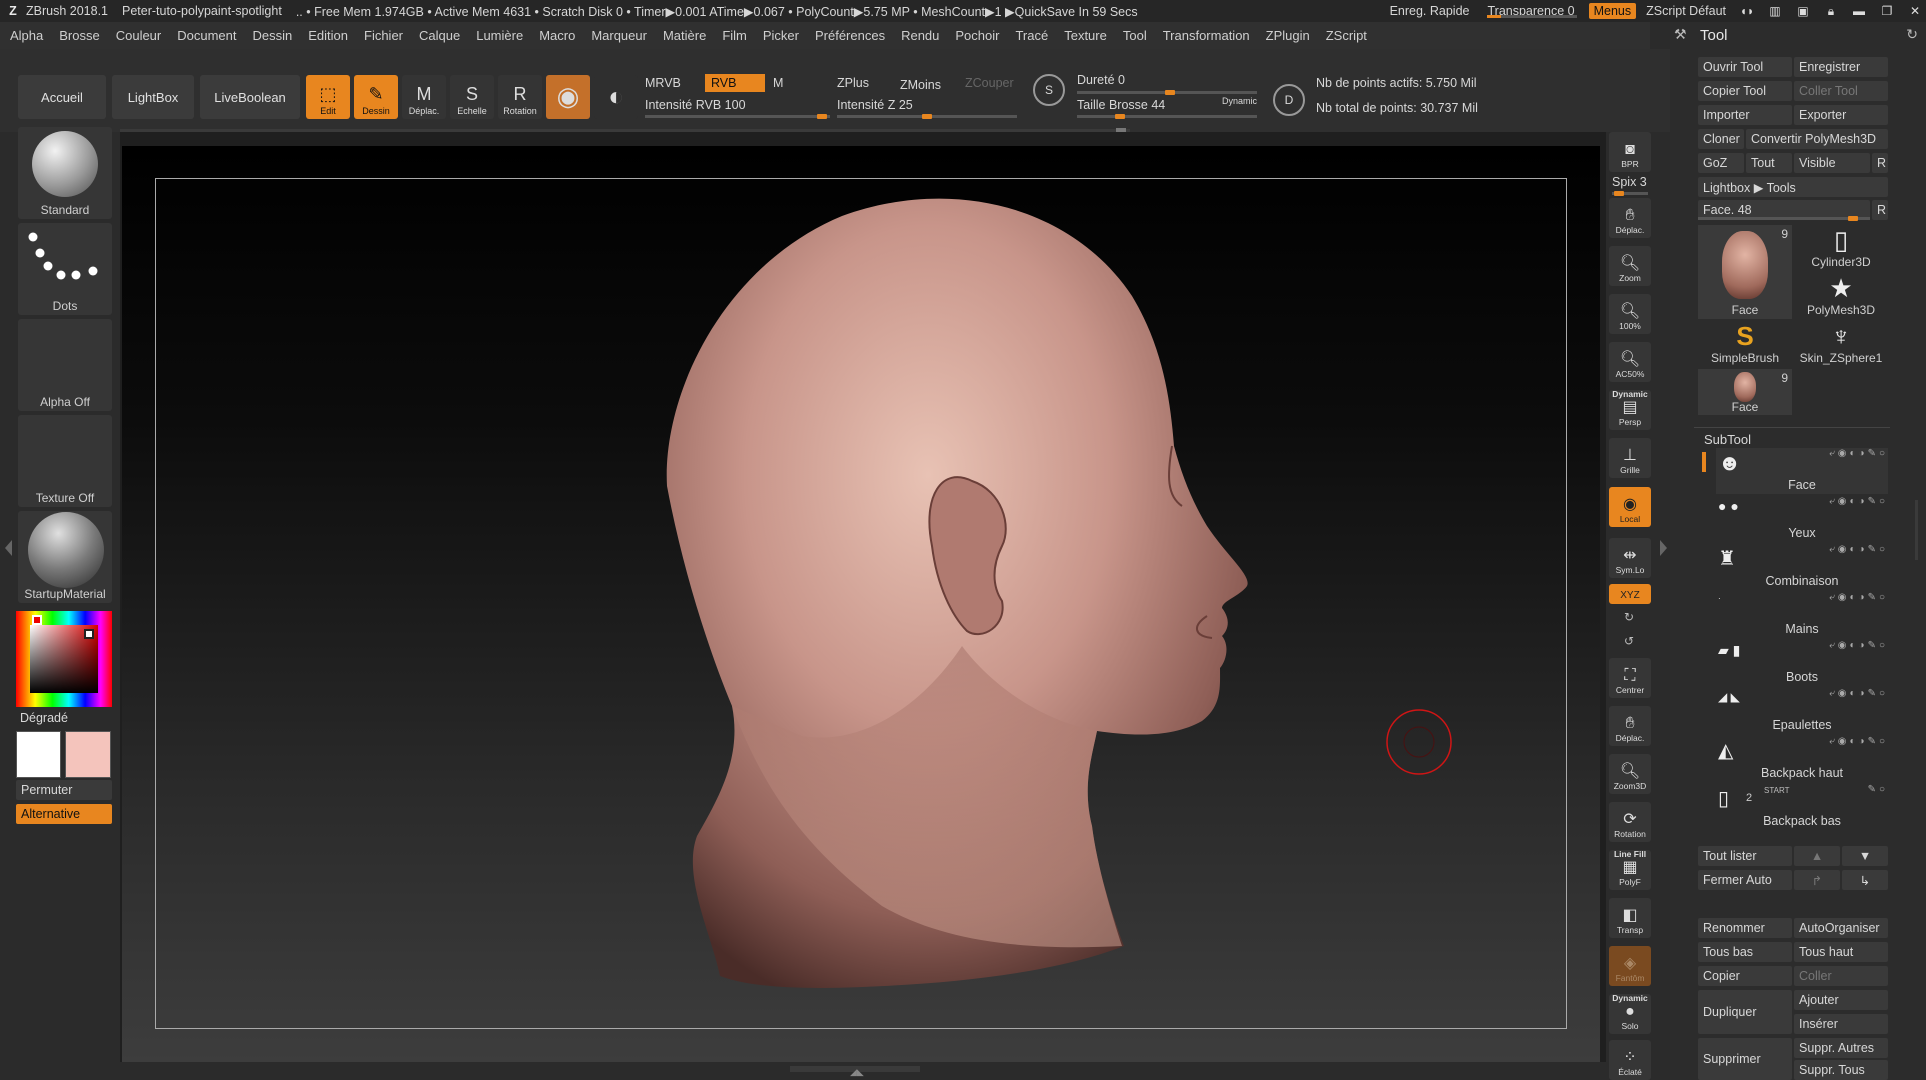 The image size is (1926, 1080). I want to click on hands-subtool-toggles: ⤶◉◐◑✎○, so click(1858, 597).